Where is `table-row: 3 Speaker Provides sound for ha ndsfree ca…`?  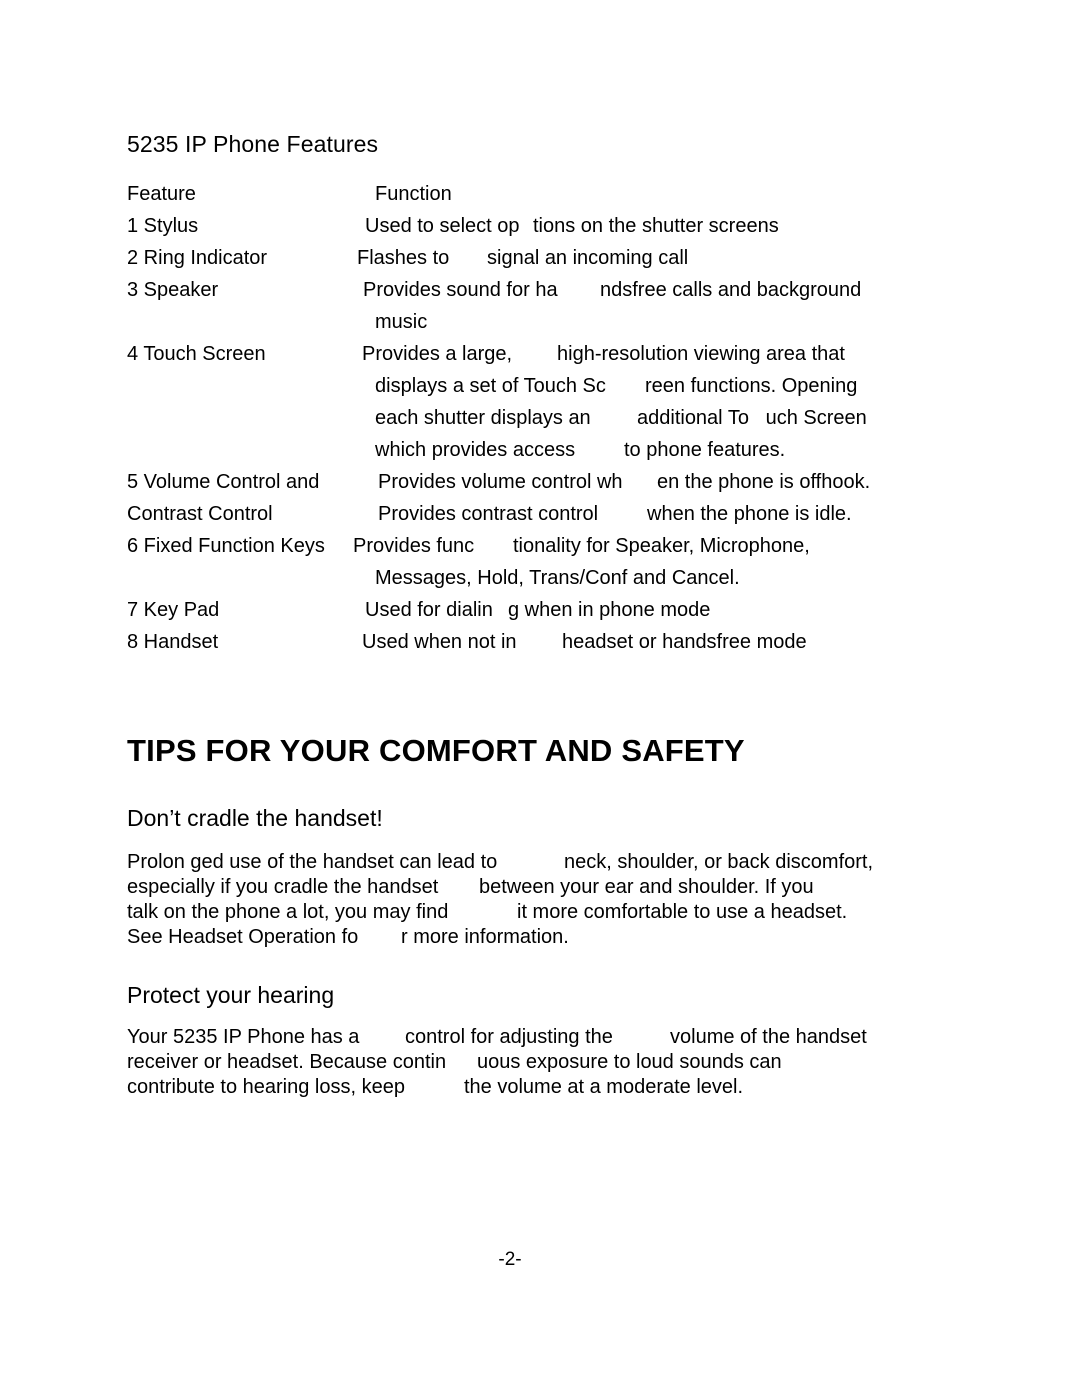 table-row: 3 Speaker Provides sound for ha ndsfree ca… is located at coordinates (540, 290).